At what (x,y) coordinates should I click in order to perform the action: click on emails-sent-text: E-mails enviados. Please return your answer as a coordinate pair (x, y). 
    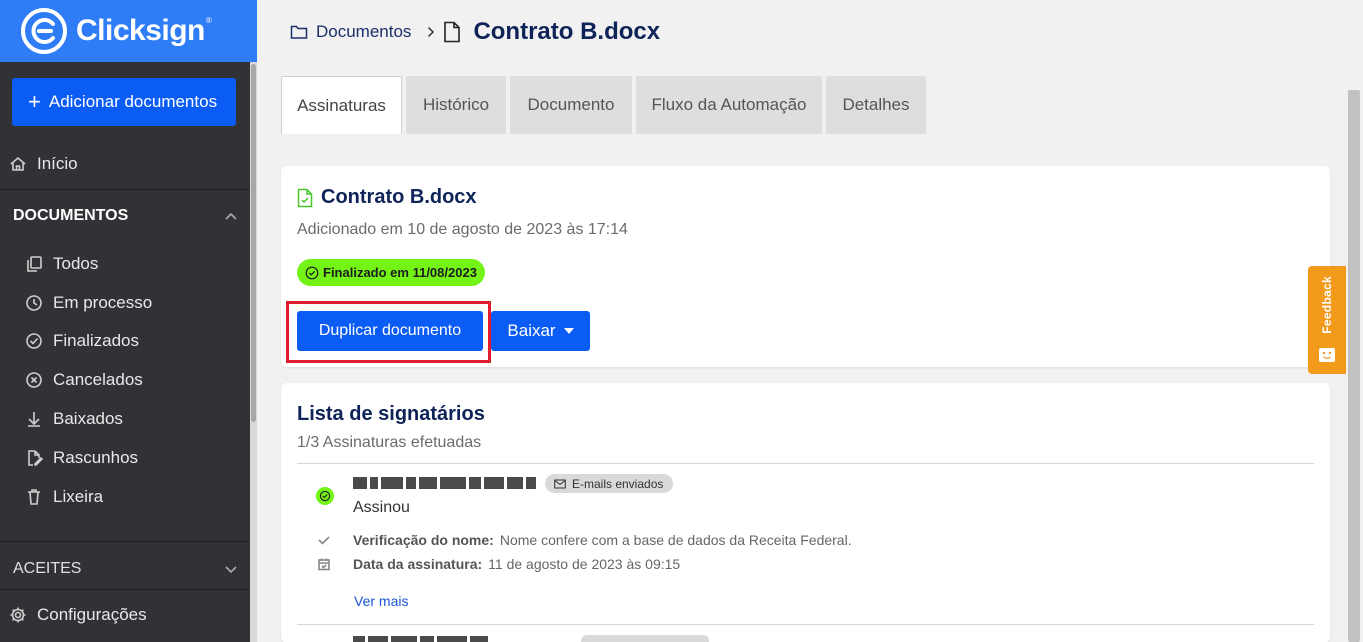
    Looking at the image, I should click on (618, 483).